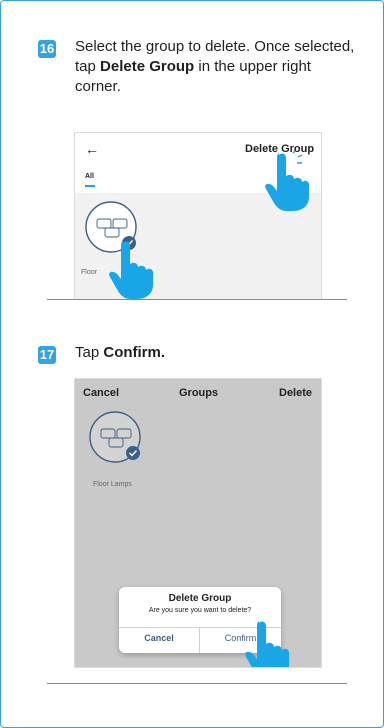  Describe the element at coordinates (200, 598) in the screenshot. I see `dialog-title: Delete Group` at that location.